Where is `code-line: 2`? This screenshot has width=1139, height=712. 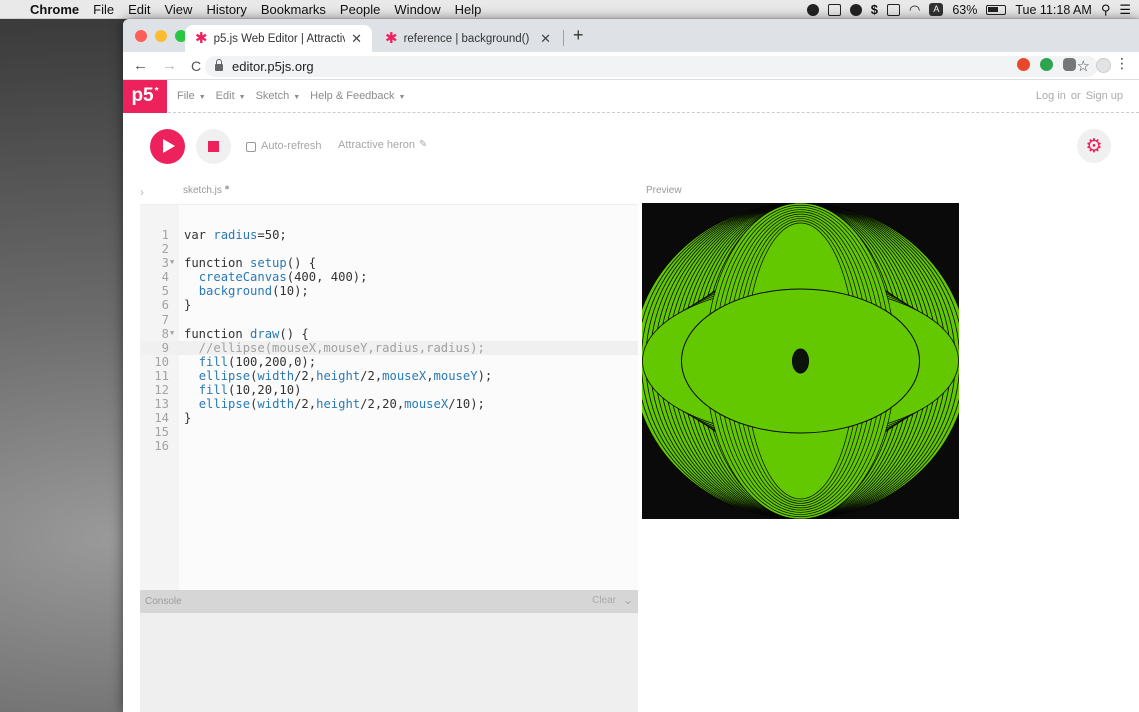 code-line: 2 is located at coordinates (389, 249).